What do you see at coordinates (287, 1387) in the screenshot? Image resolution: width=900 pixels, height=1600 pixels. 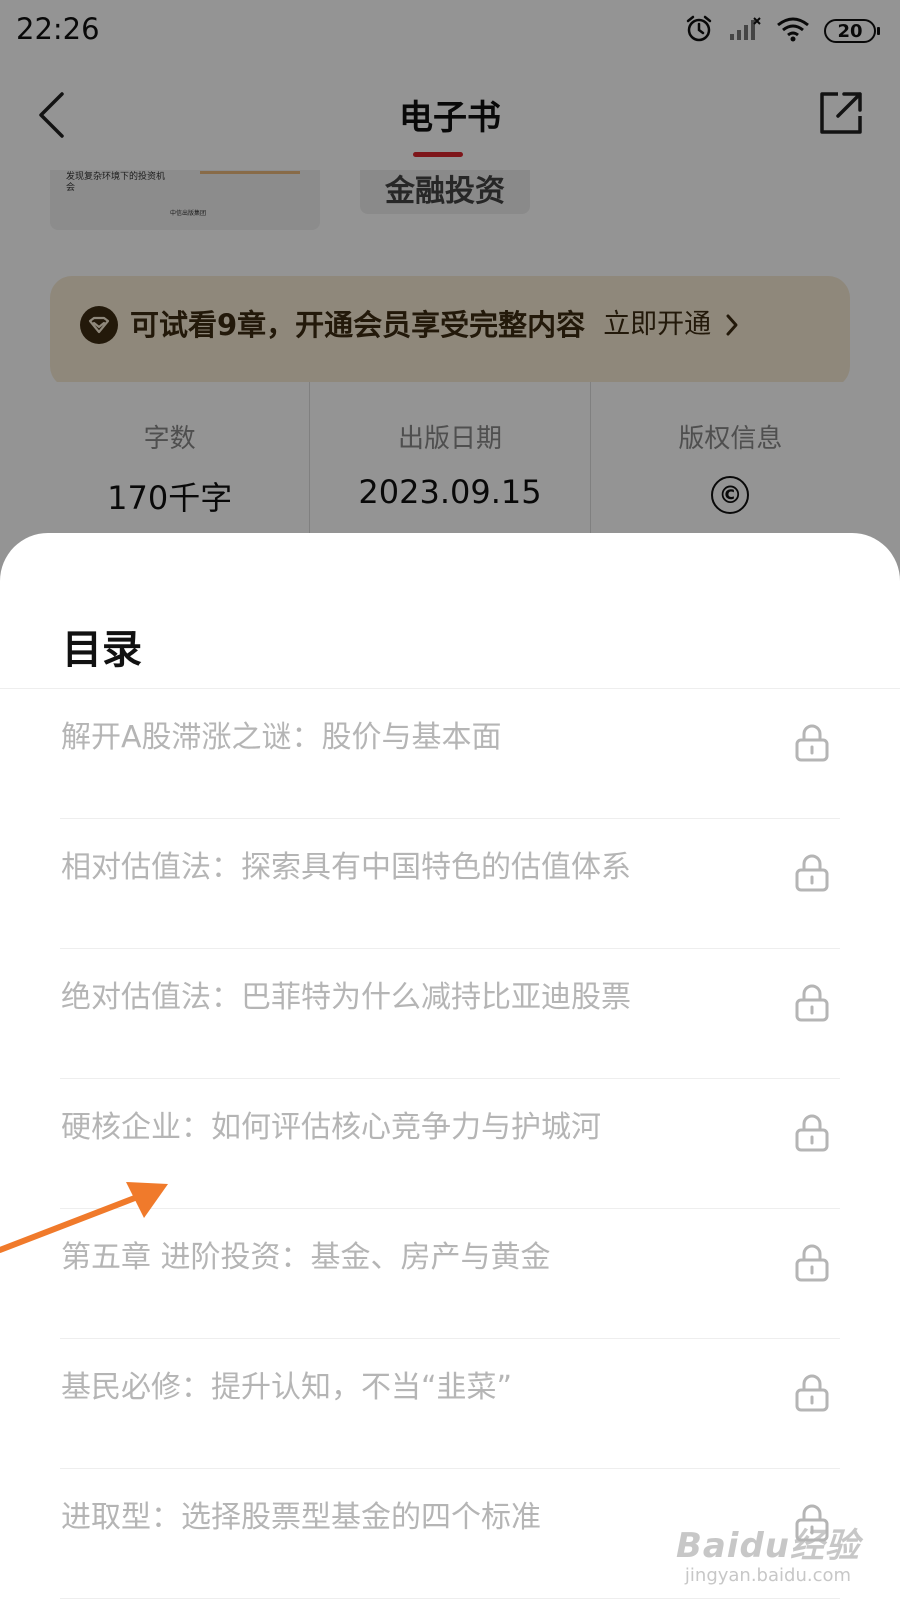 I see `chapter-title: 基民必修：提升认知，不当“韭菜”` at bounding box center [287, 1387].